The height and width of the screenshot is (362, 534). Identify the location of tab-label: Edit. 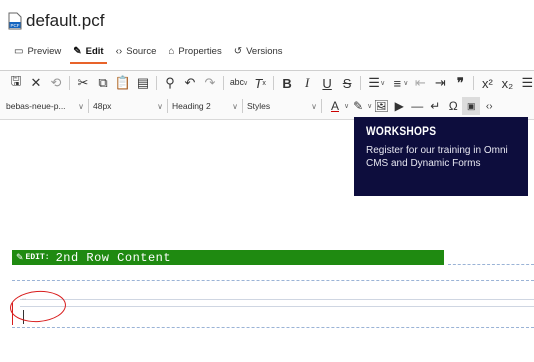
(94, 51).